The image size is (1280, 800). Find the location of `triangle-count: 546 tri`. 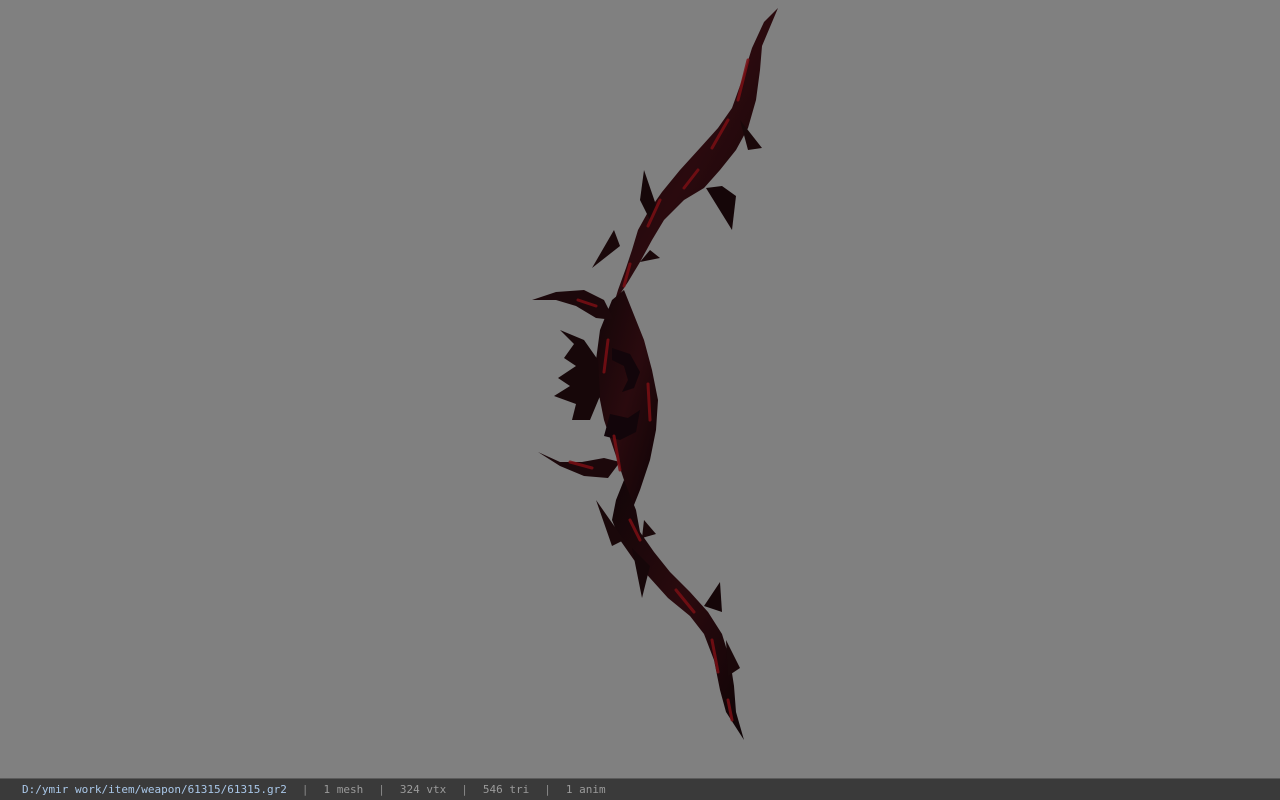

triangle-count: 546 tri is located at coordinates (506, 789).